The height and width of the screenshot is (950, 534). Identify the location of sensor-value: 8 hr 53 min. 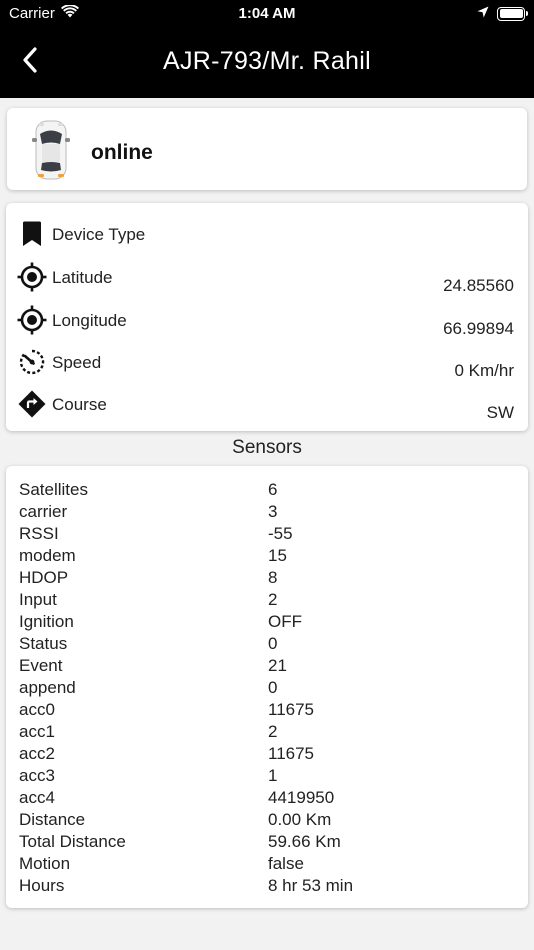
(311, 885).